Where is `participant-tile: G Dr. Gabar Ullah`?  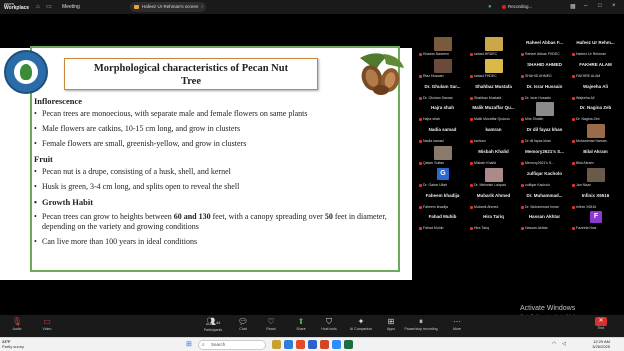 participant-tile: G Dr. Gabar Ullah is located at coordinates (442, 177).